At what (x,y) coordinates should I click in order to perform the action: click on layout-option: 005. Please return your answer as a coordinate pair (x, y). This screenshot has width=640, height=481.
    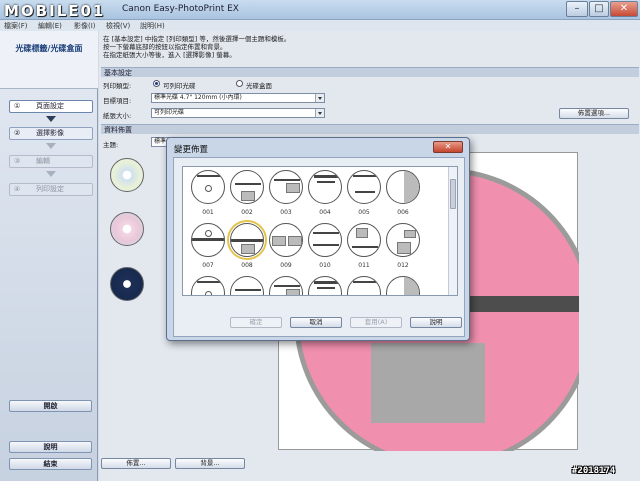
    Looking at the image, I should click on (364, 195).